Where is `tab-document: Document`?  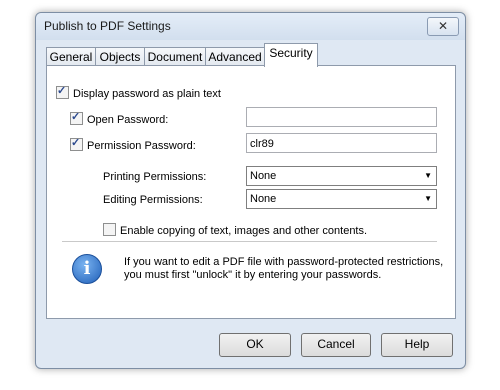
tab-document: Document is located at coordinates (175, 56).